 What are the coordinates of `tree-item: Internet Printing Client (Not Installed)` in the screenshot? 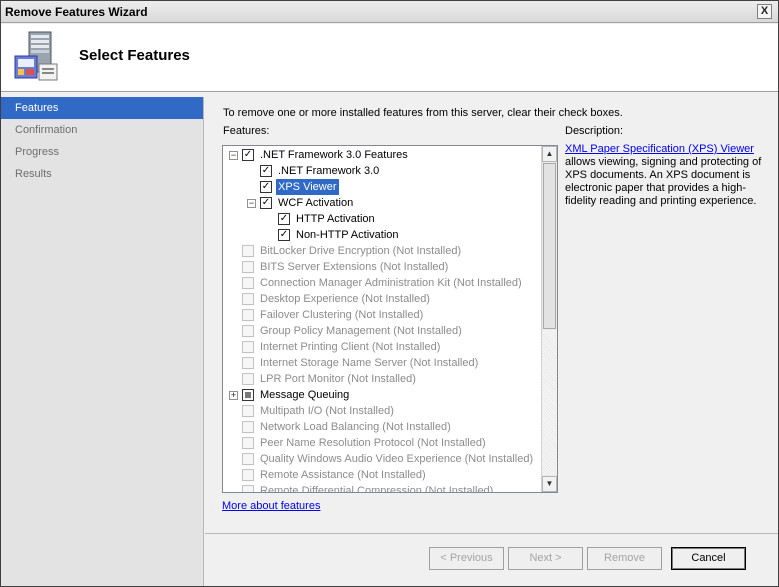 It's located at (382, 347).